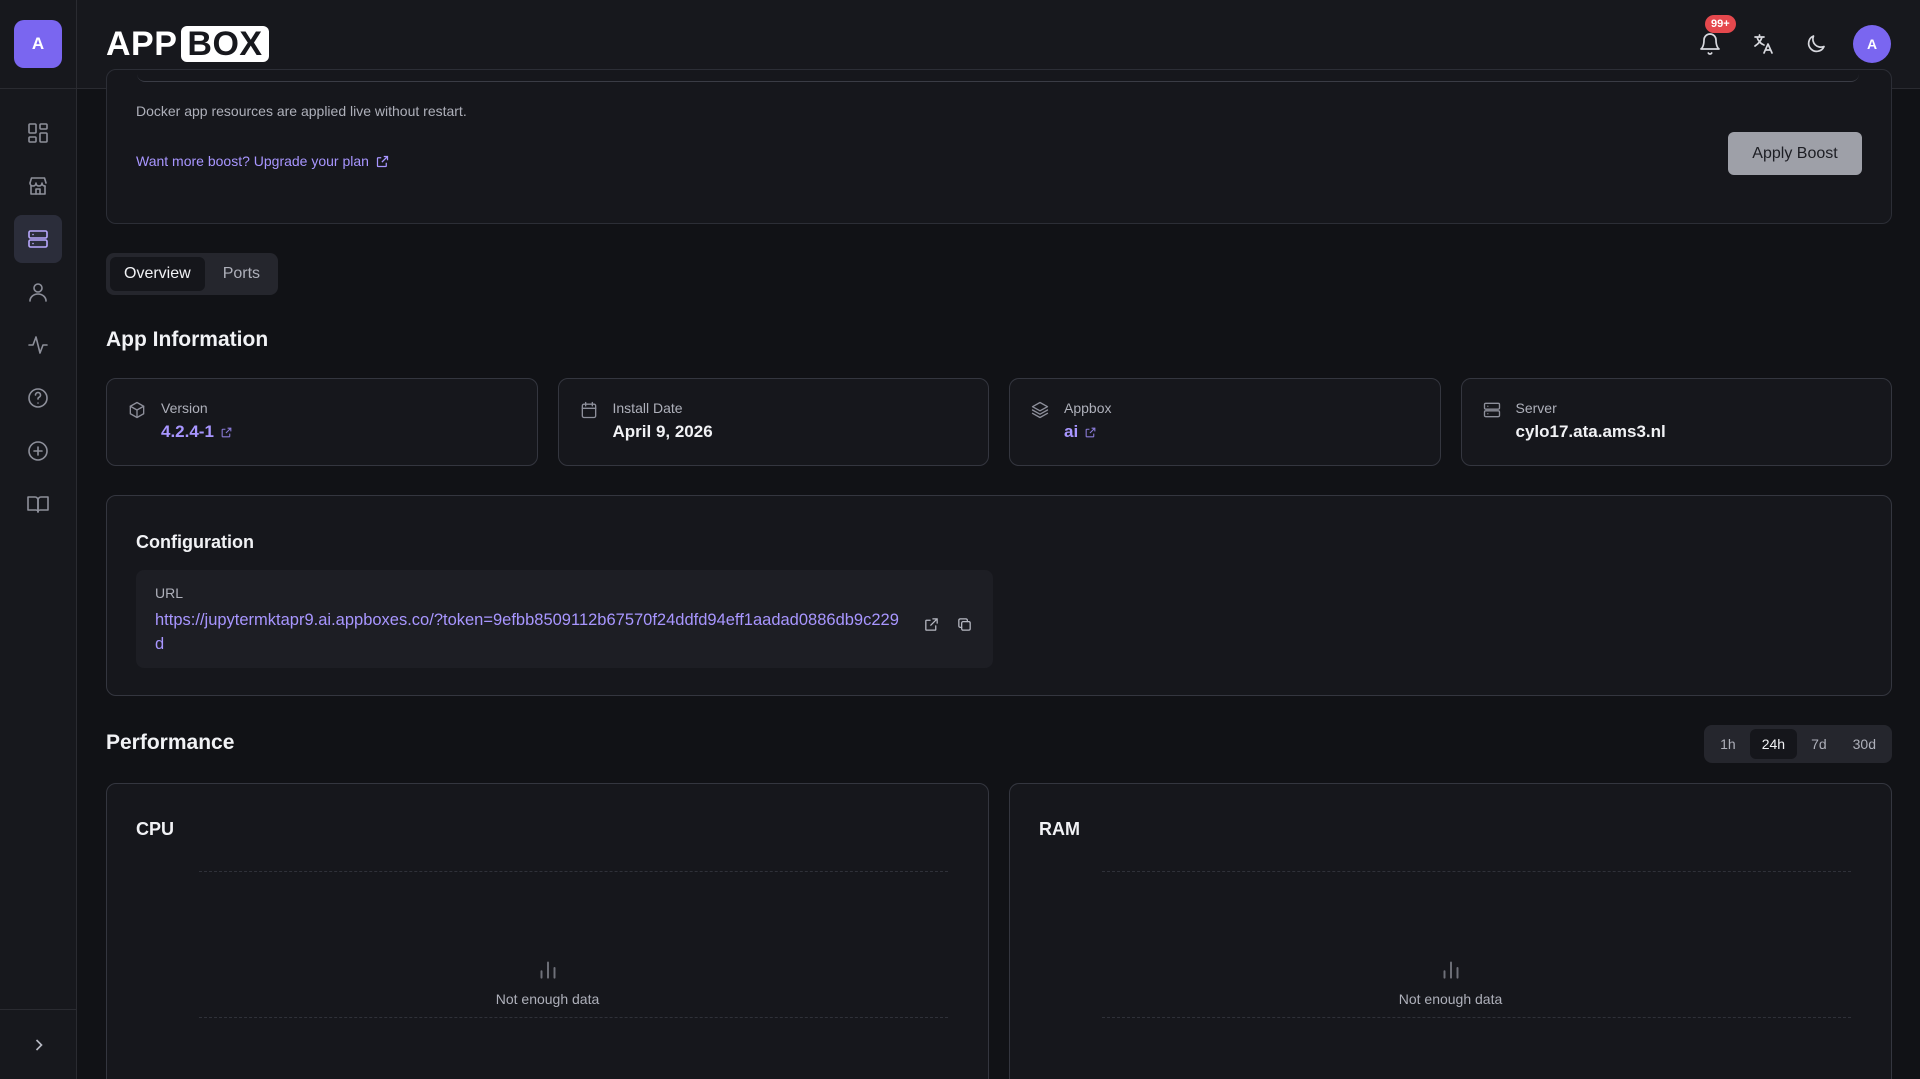  What do you see at coordinates (187, 339) in the screenshot?
I see `app-information-title: App Information` at bounding box center [187, 339].